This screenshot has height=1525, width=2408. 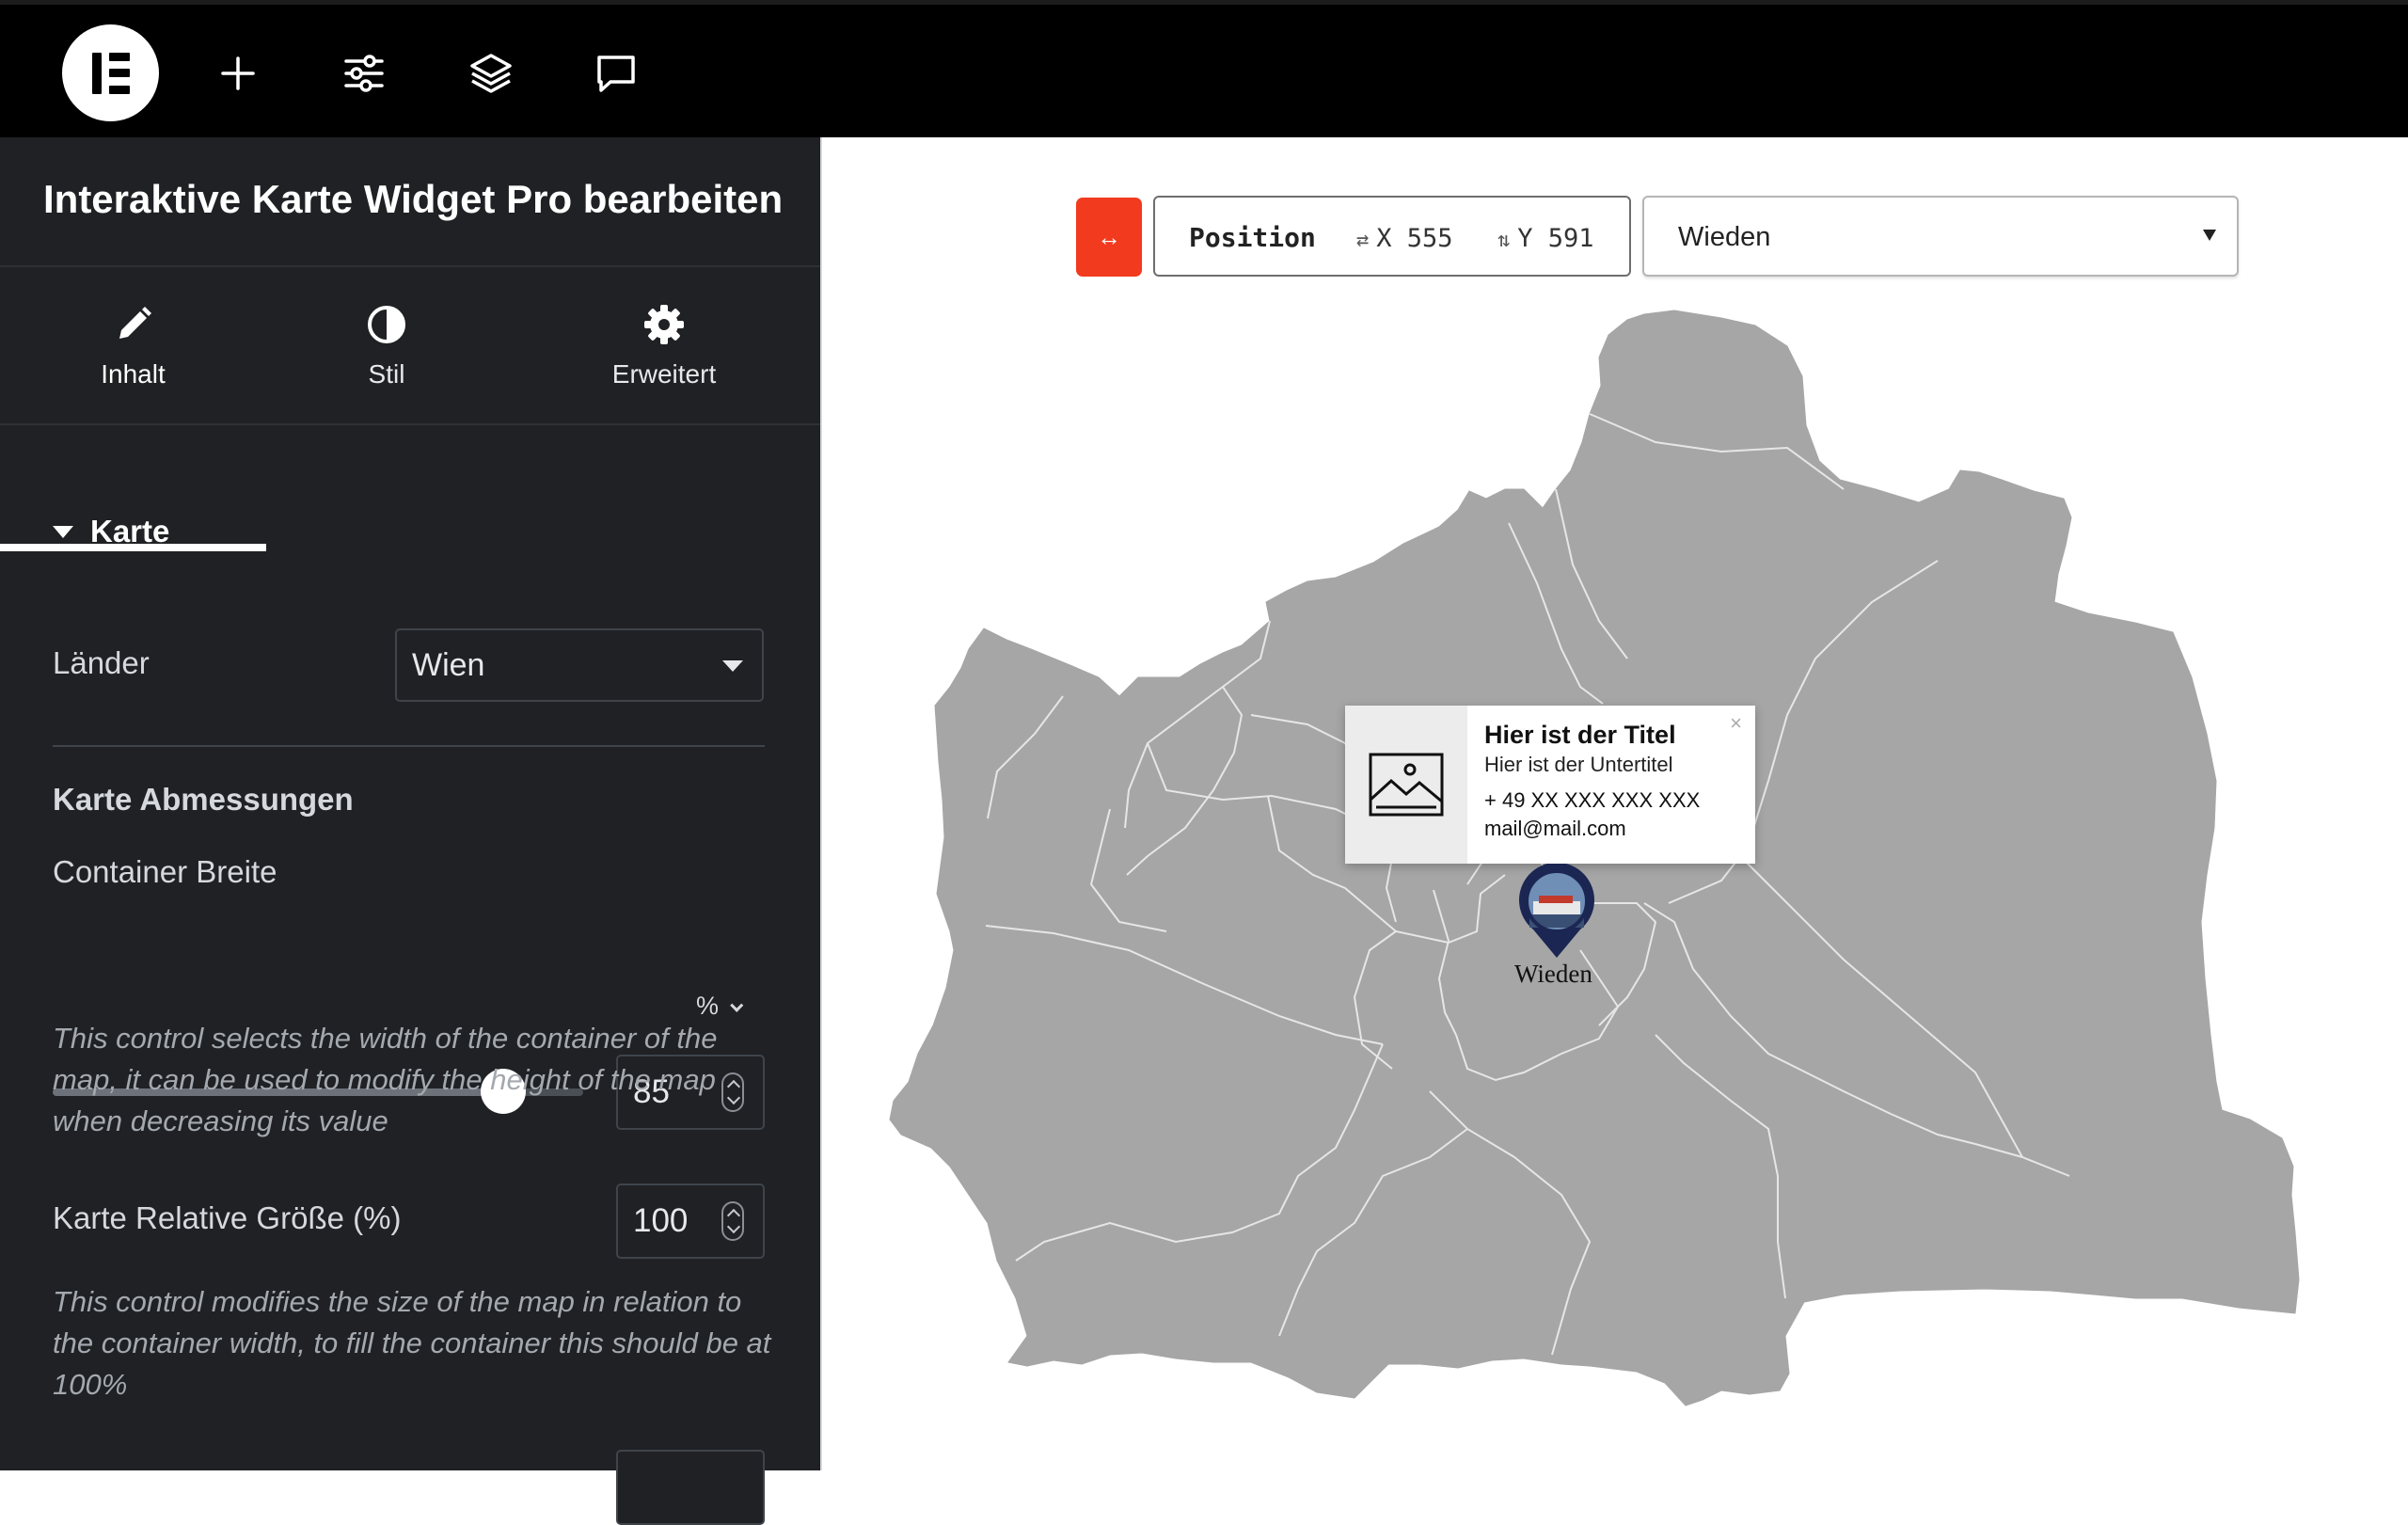 I want to click on laender-label: Länder, so click(x=102, y=662).